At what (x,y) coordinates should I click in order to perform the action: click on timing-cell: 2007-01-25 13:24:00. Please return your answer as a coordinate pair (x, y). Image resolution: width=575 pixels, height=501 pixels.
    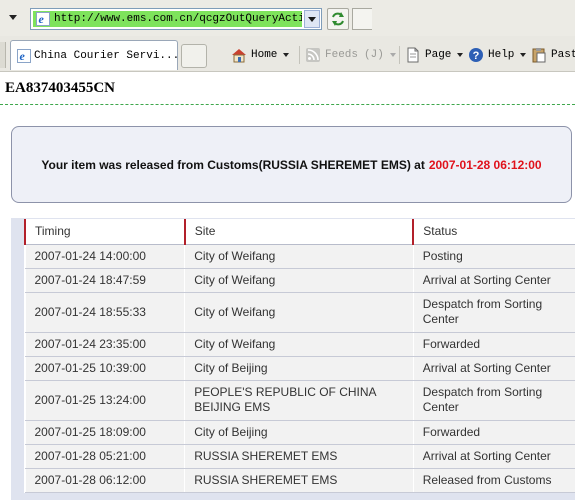
    Looking at the image, I should click on (104, 400).